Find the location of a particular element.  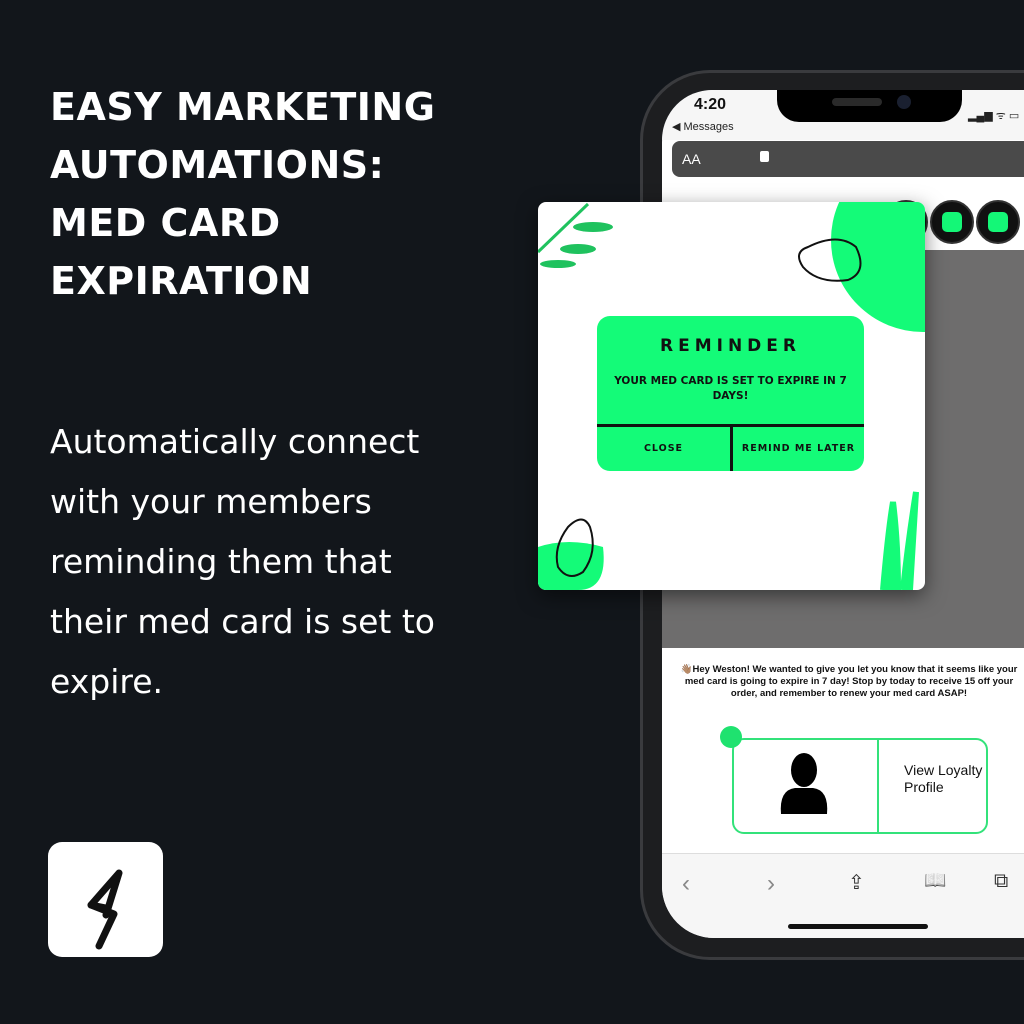

cart-icon is located at coordinates (998, 222).